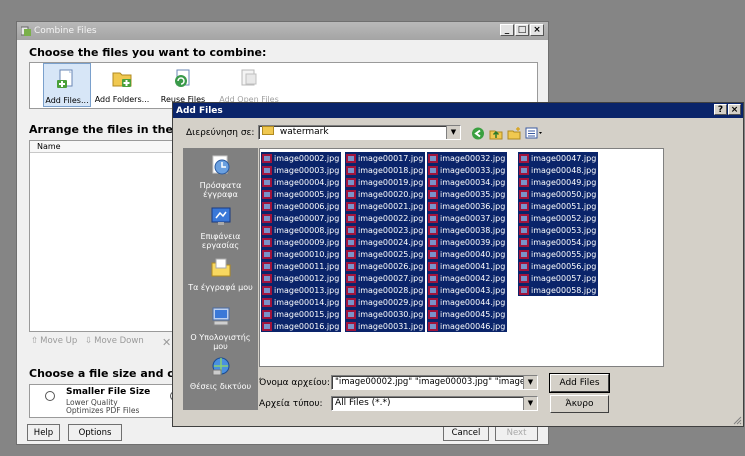 The width and height of the screenshot is (745, 456). What do you see at coordinates (467, 194) in the screenshot?
I see `file-item: image00035.jpg` at bounding box center [467, 194].